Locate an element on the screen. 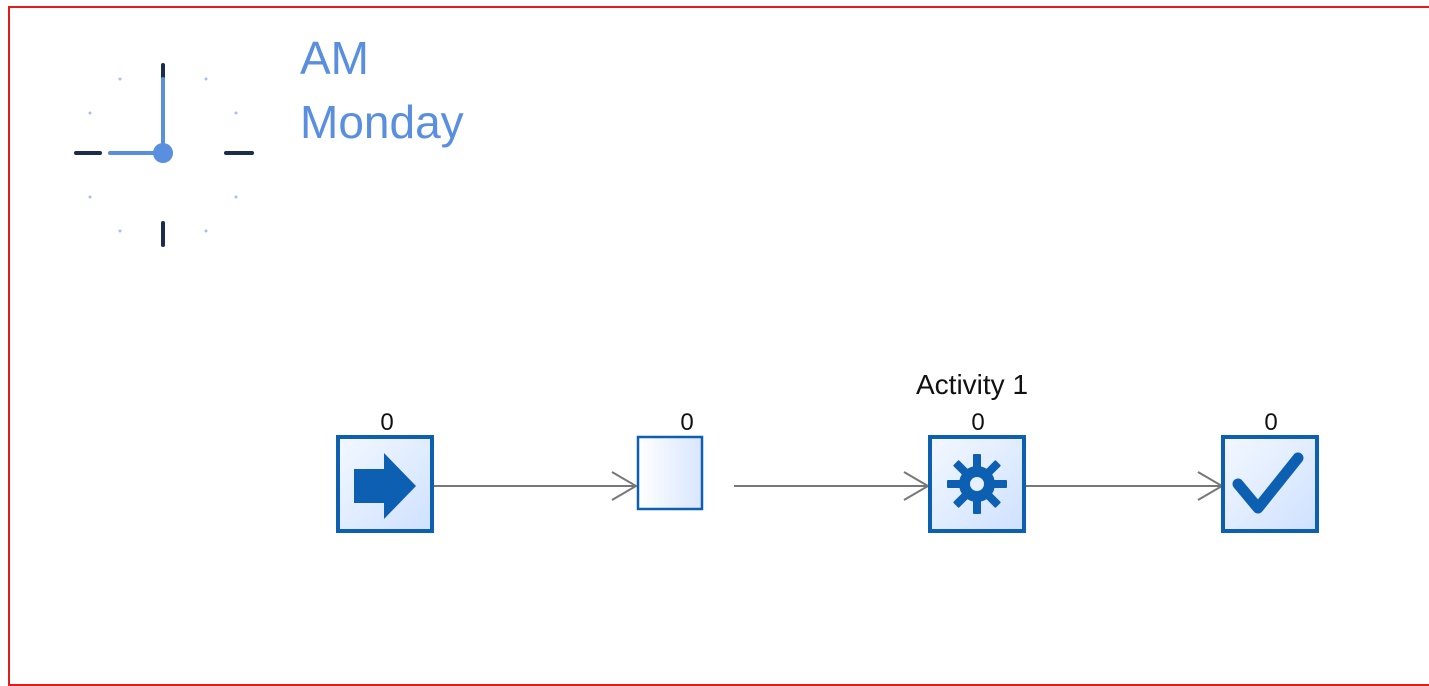  queue-box is located at coordinates (670, 473).